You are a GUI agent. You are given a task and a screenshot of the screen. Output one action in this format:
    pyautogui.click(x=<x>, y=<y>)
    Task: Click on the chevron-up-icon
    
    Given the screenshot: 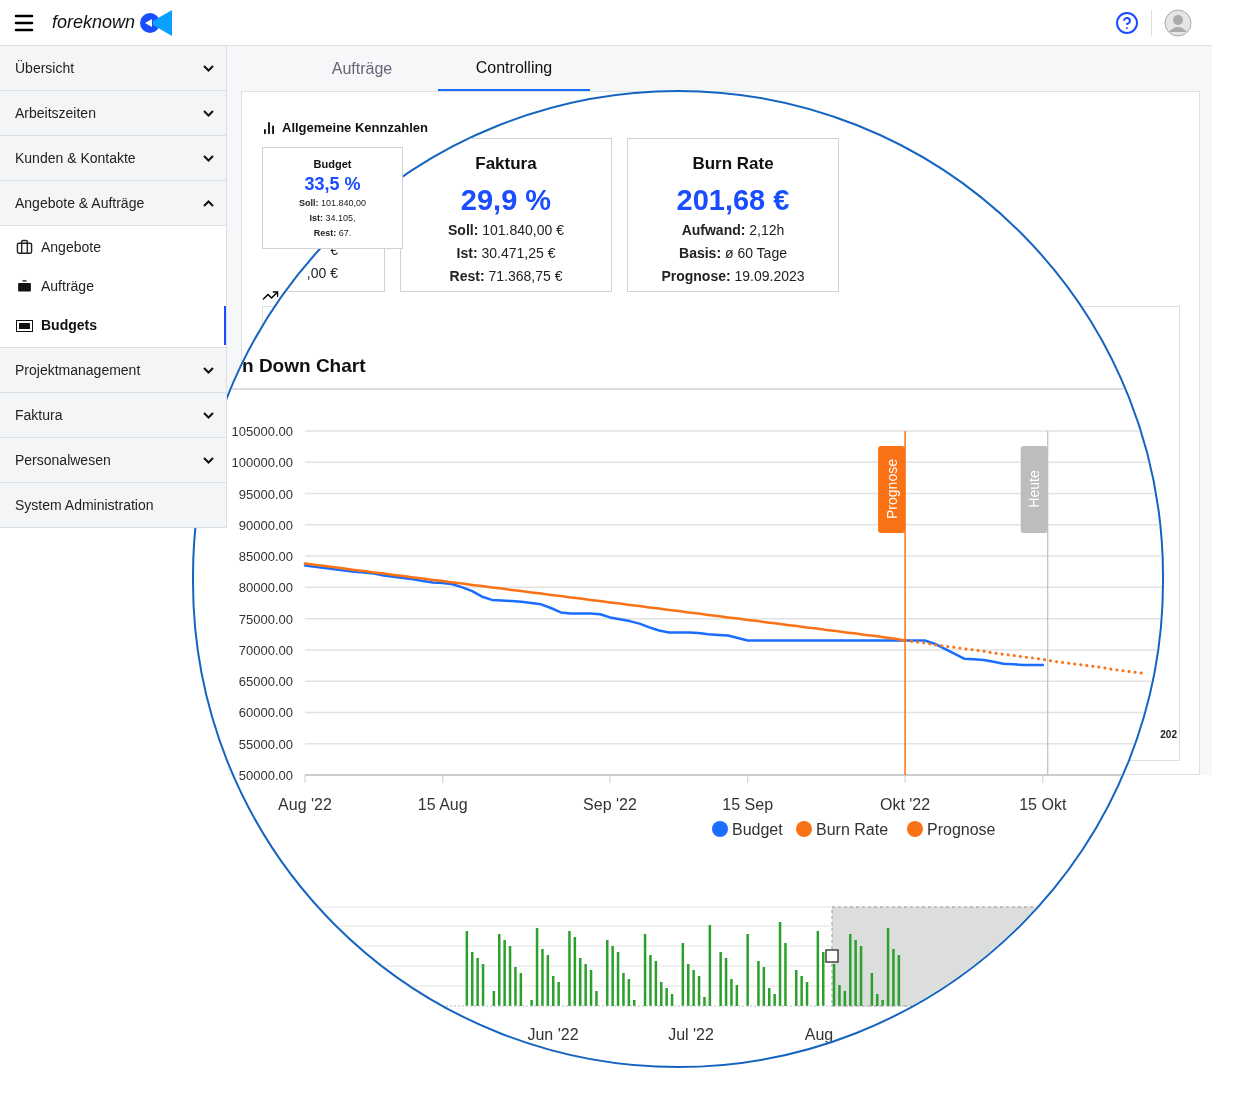 What is the action you would take?
    pyautogui.click(x=208, y=203)
    